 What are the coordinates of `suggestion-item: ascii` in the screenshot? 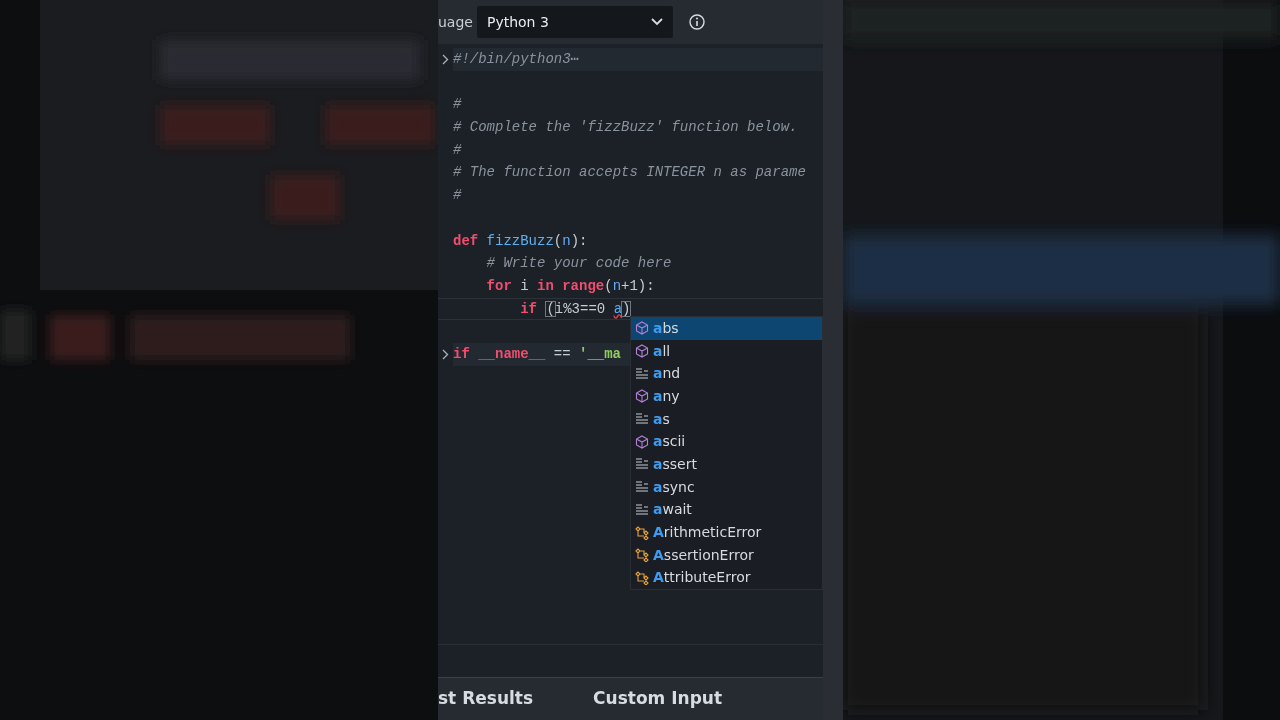 It's located at (726, 442).